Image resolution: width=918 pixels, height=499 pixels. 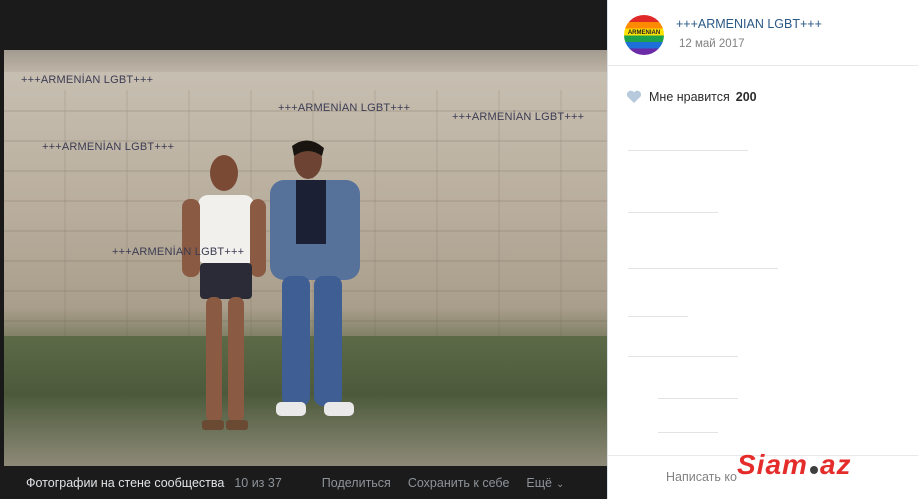 What do you see at coordinates (813, 470) in the screenshot?
I see `logo-dot-icon` at bounding box center [813, 470].